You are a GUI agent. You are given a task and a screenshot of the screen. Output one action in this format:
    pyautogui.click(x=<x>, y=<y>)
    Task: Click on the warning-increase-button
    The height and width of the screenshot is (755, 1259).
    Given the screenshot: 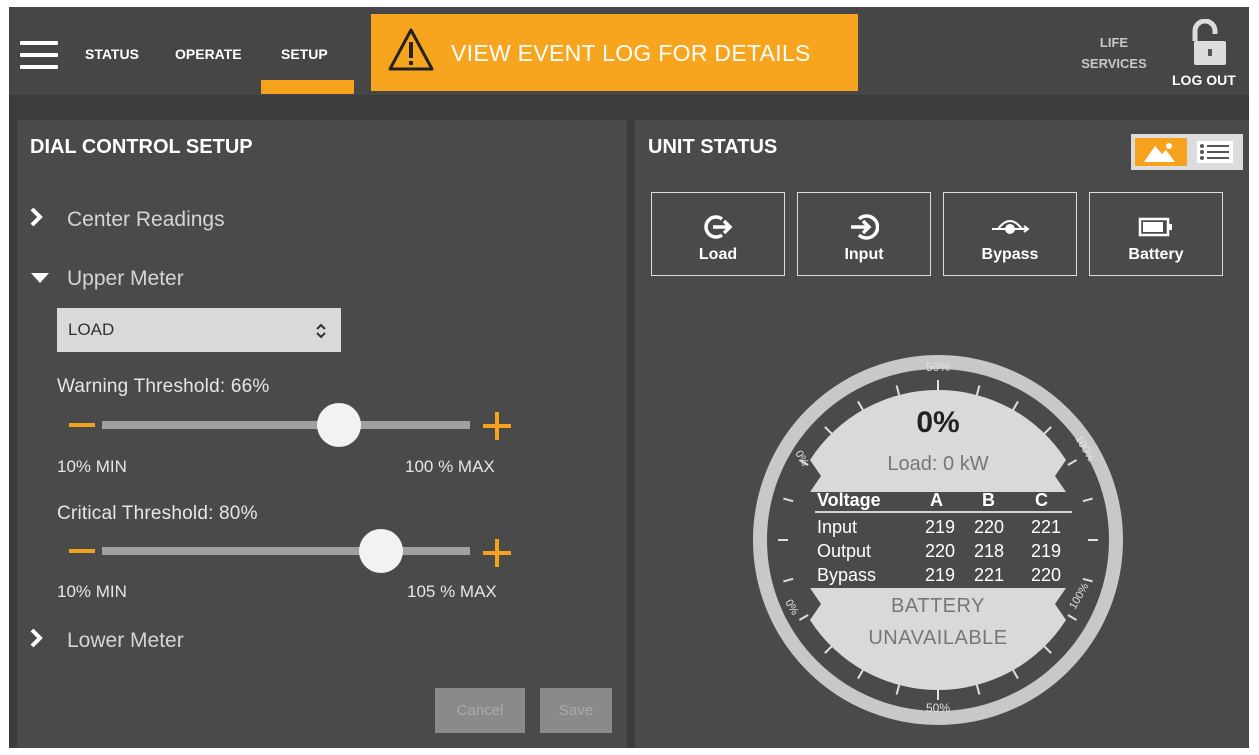 What is the action you would take?
    pyautogui.click(x=497, y=426)
    